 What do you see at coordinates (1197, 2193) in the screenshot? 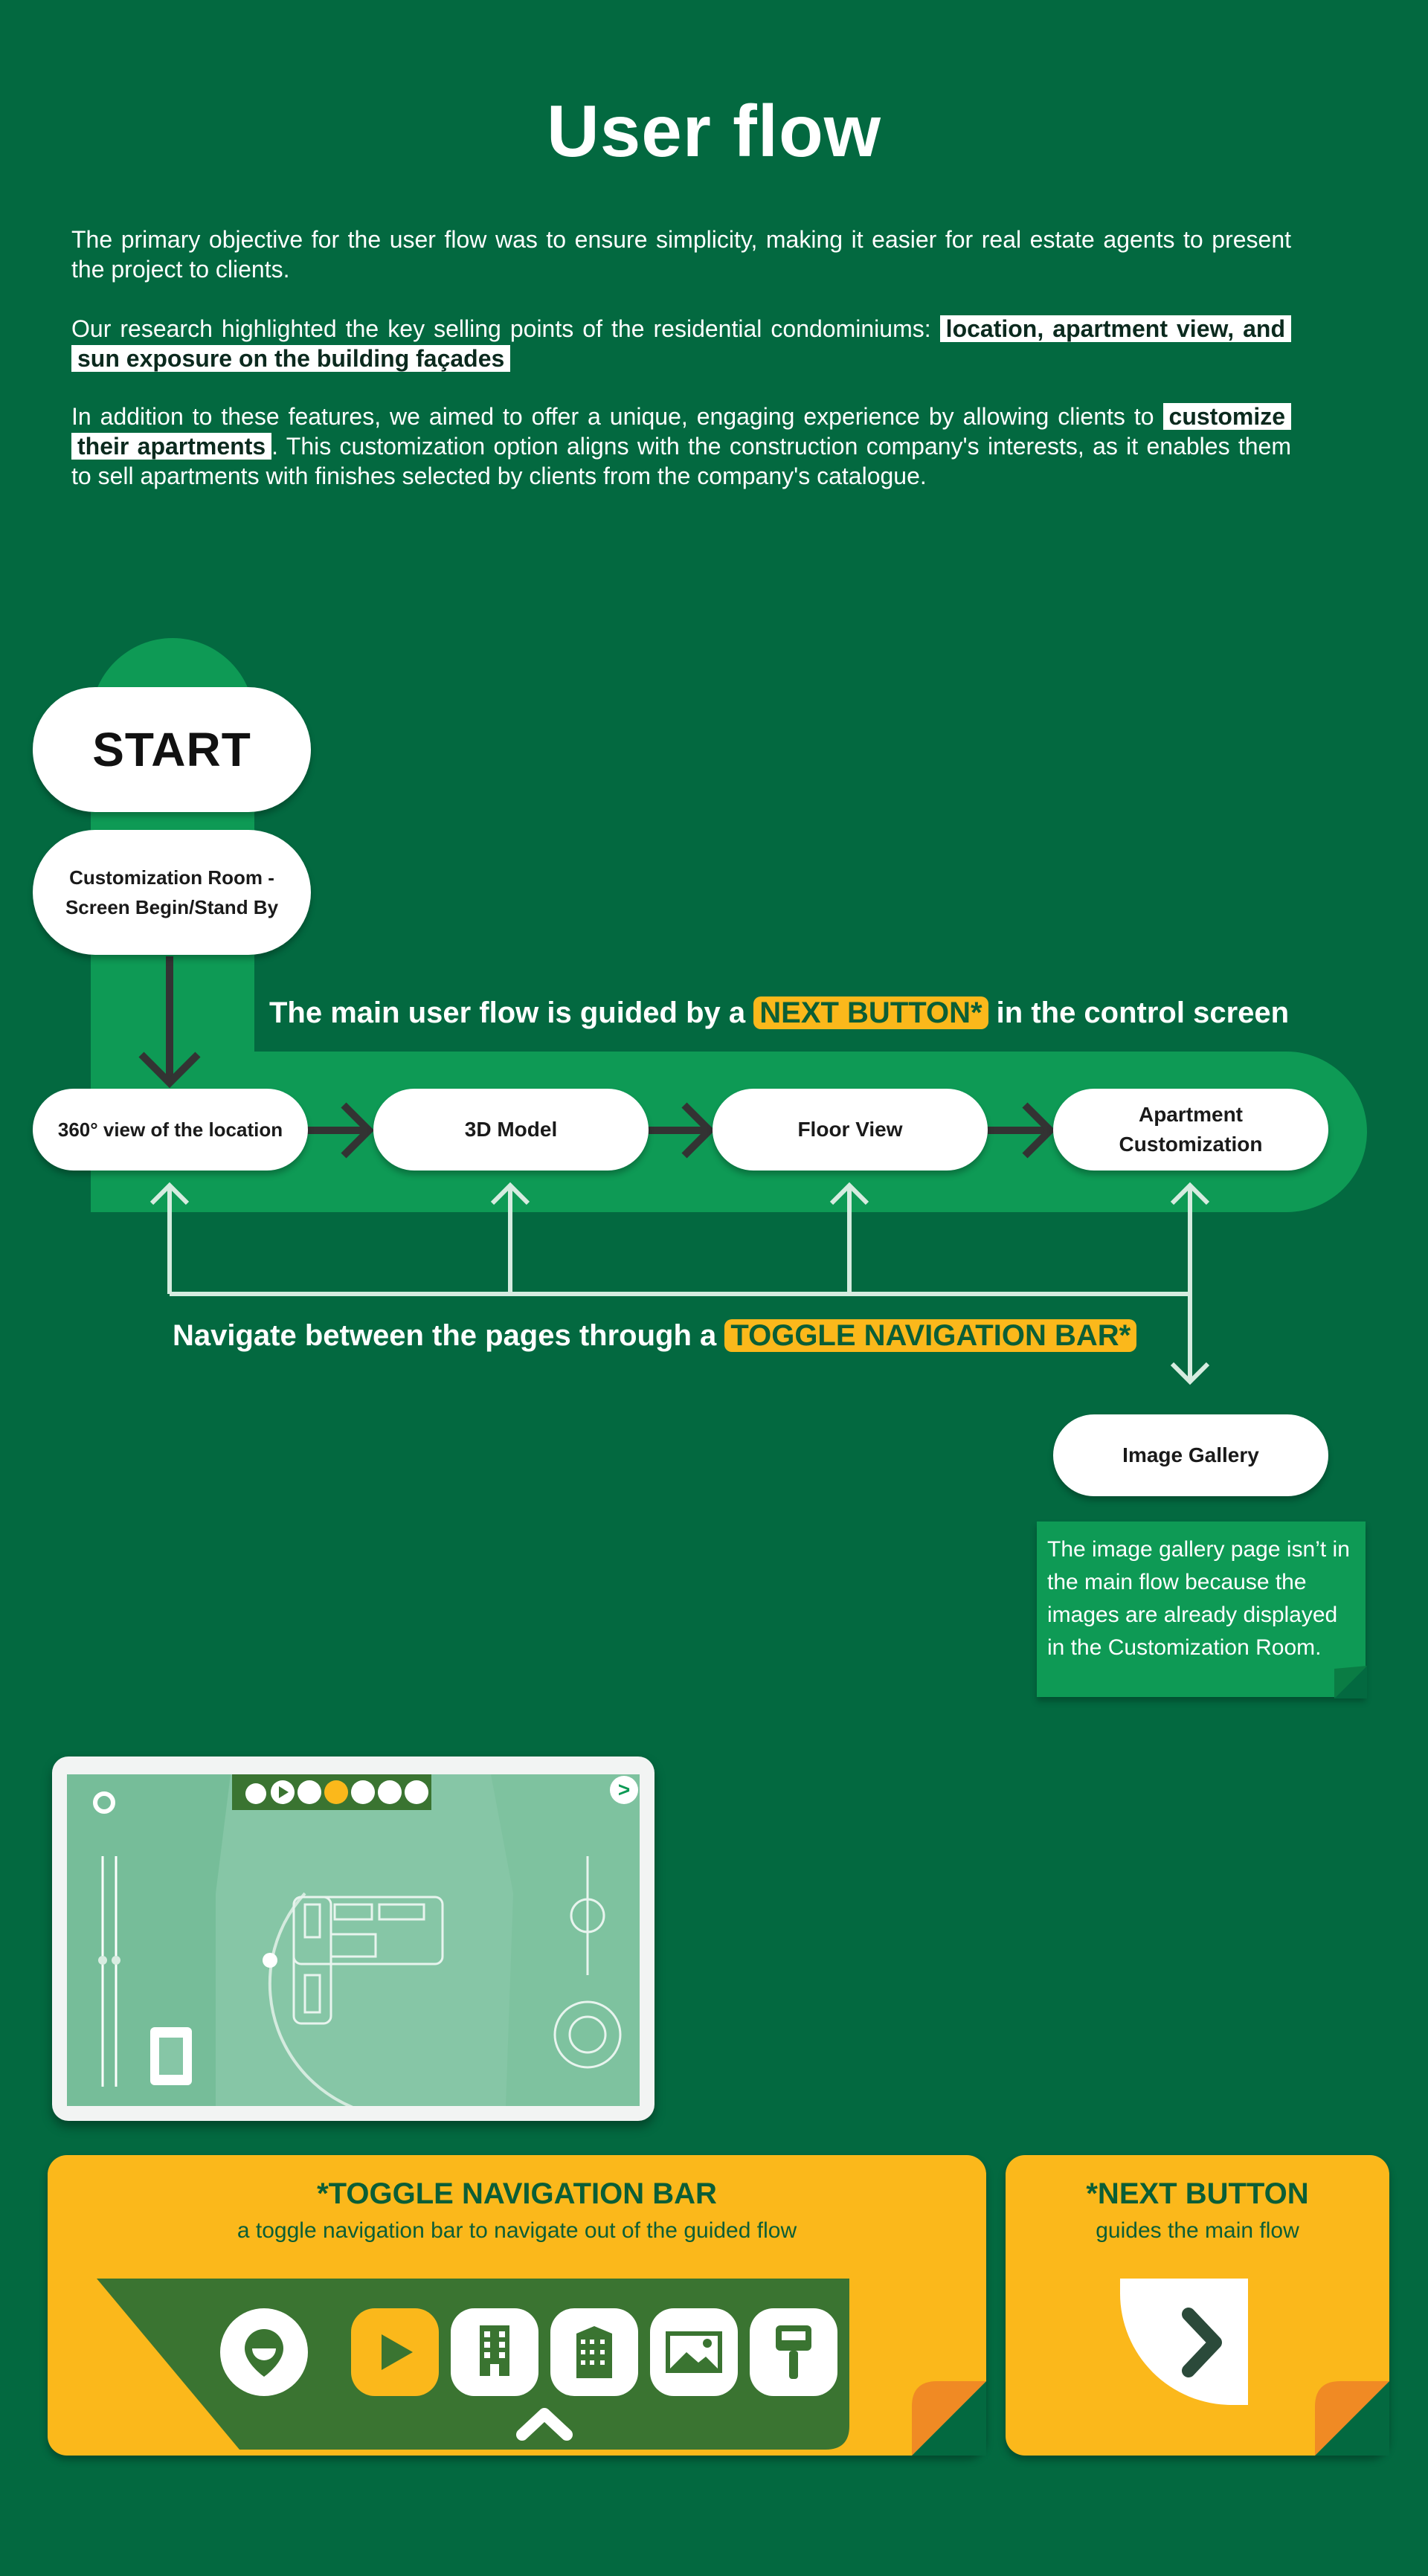
I see `next-button-heading: *NEXT BUTTON` at bounding box center [1197, 2193].